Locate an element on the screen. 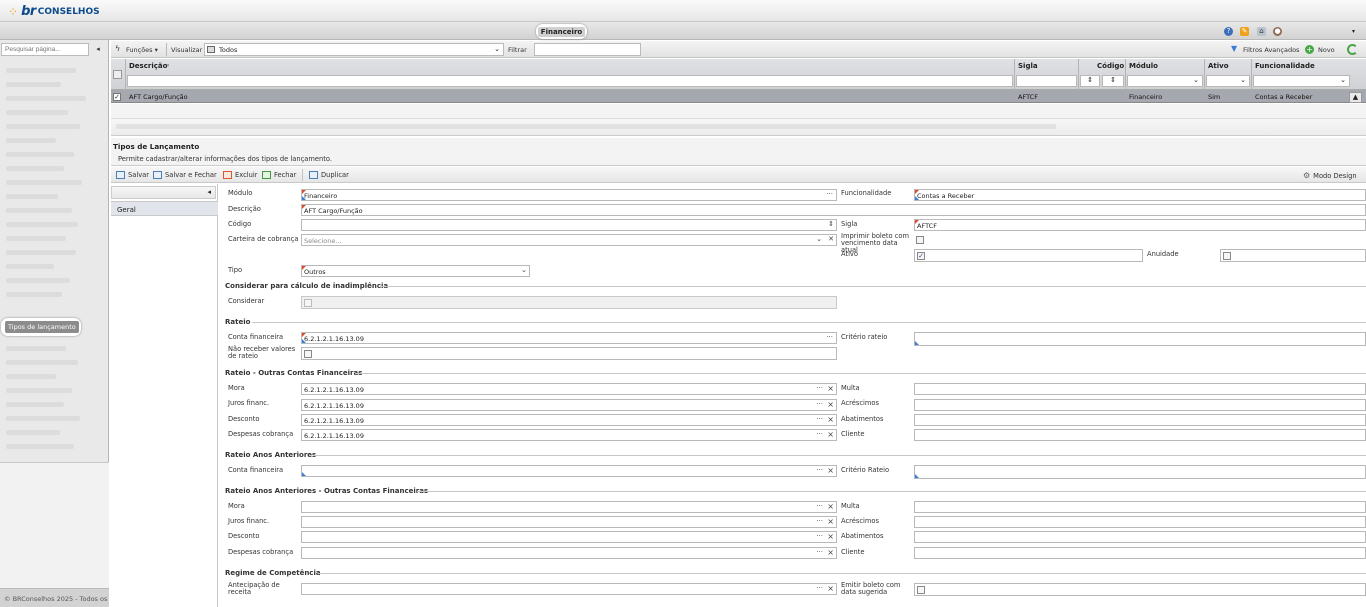  row-checkbox: ✓ is located at coordinates (117, 97).